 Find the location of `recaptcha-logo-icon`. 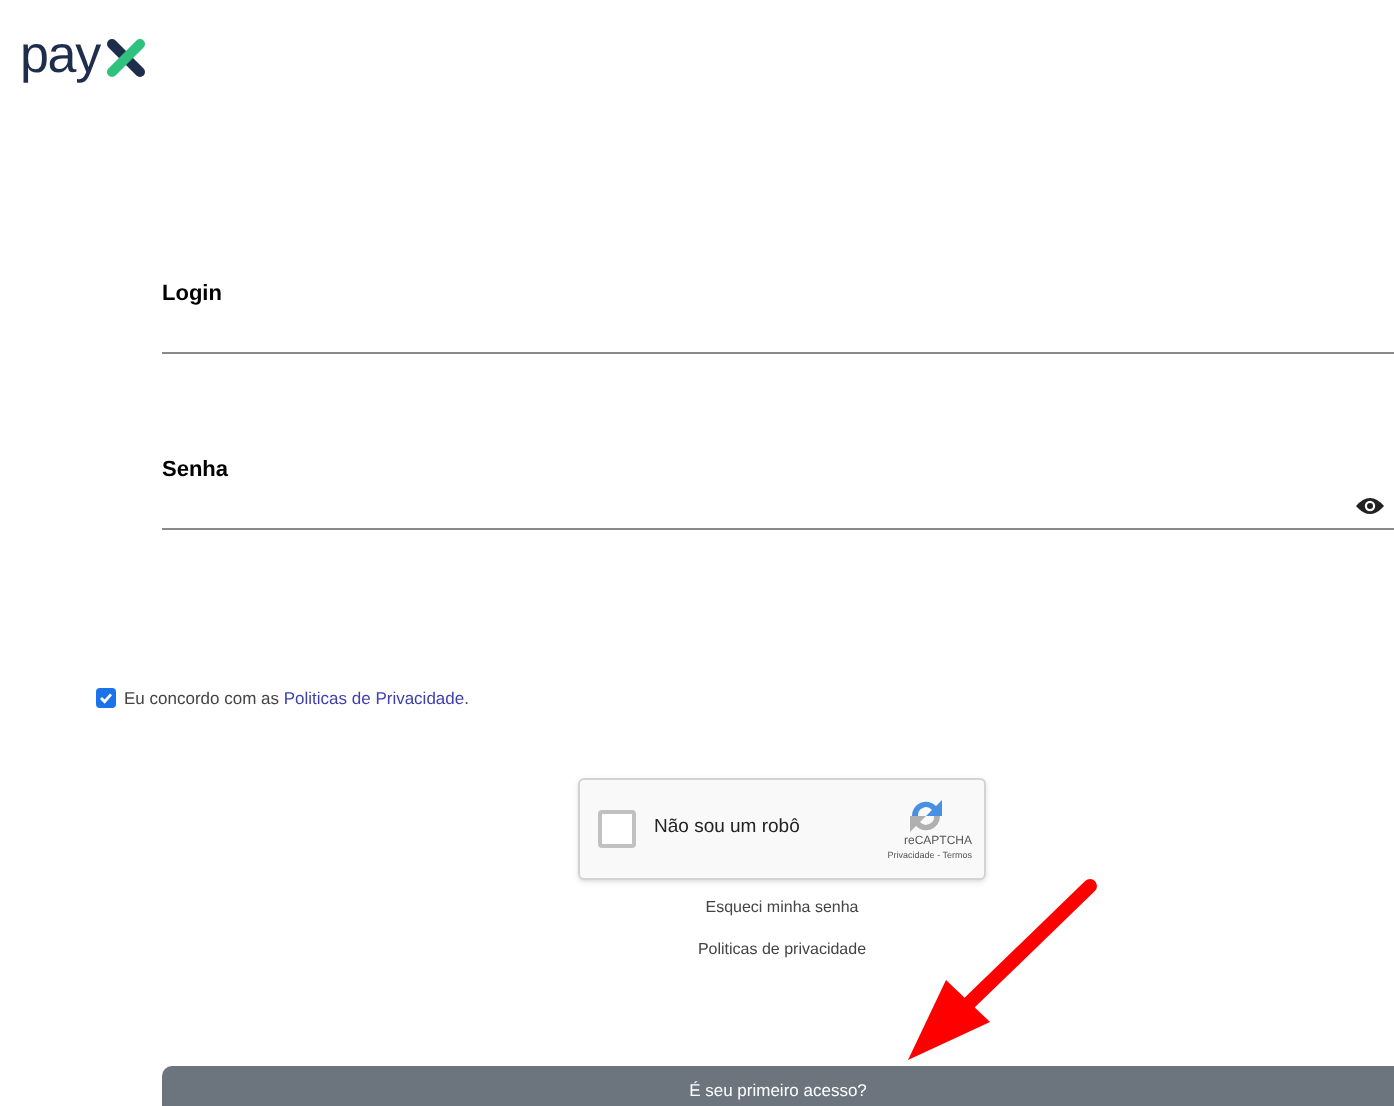

recaptcha-logo-icon is located at coordinates (926, 815).